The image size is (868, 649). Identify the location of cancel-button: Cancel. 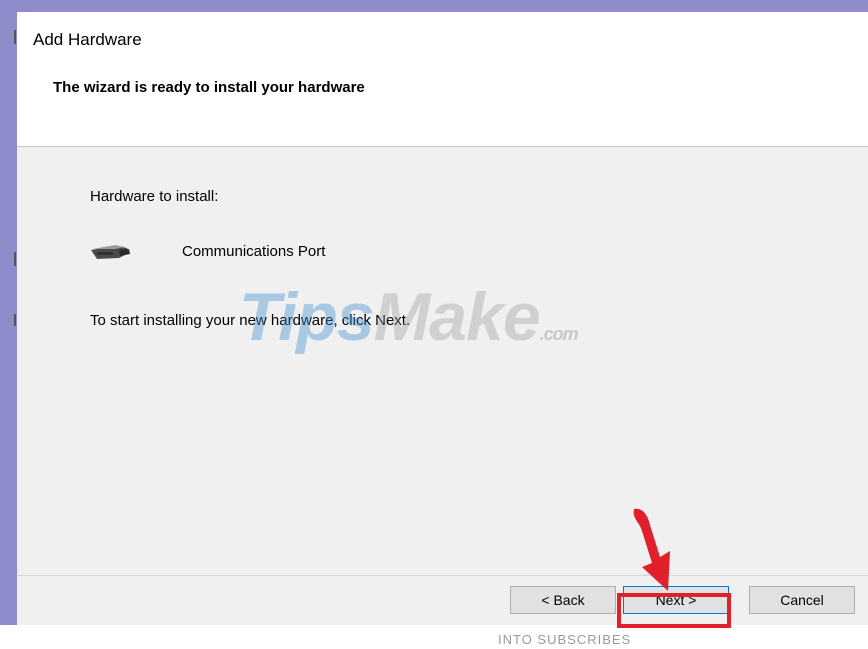
(802, 600).